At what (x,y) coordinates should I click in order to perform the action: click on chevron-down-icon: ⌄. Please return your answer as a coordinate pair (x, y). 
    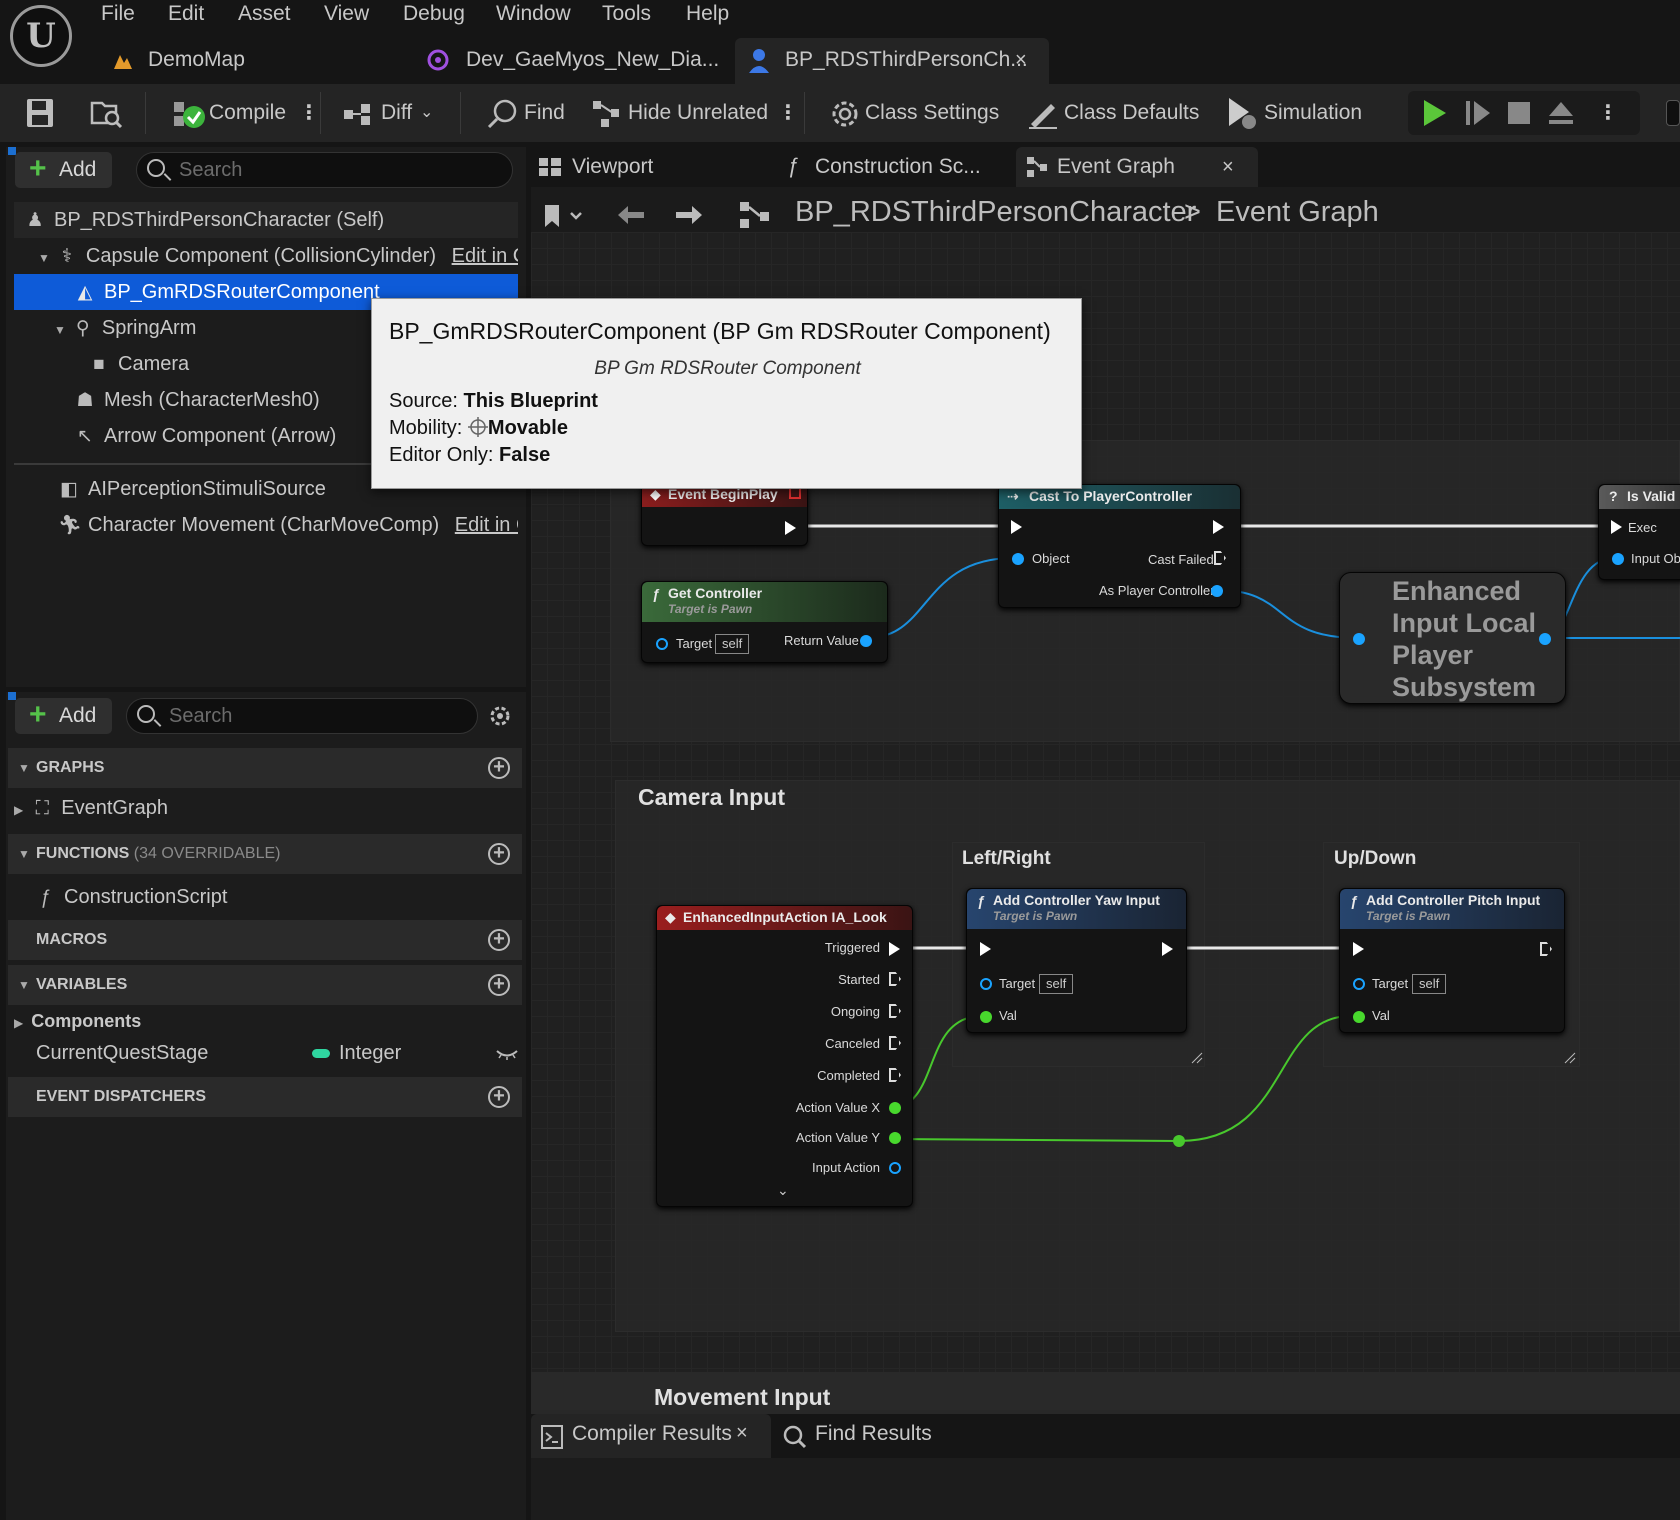
    Looking at the image, I should click on (783, 1190).